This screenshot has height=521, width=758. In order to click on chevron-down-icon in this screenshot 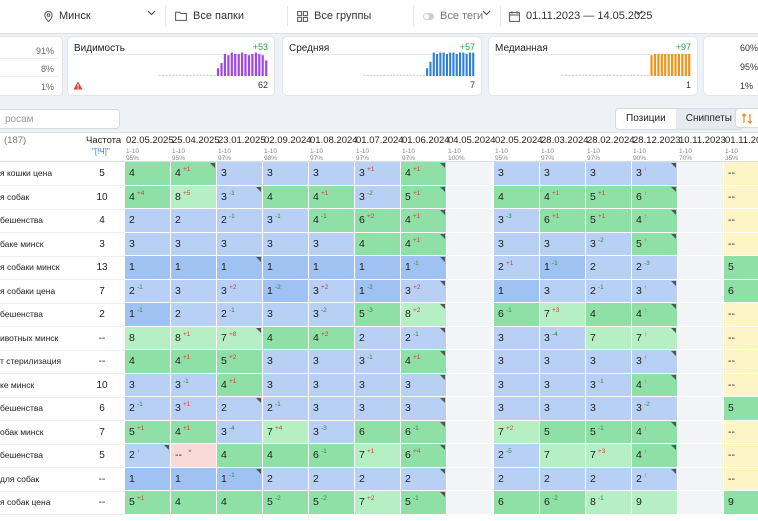, I will do `click(638, 13)`.